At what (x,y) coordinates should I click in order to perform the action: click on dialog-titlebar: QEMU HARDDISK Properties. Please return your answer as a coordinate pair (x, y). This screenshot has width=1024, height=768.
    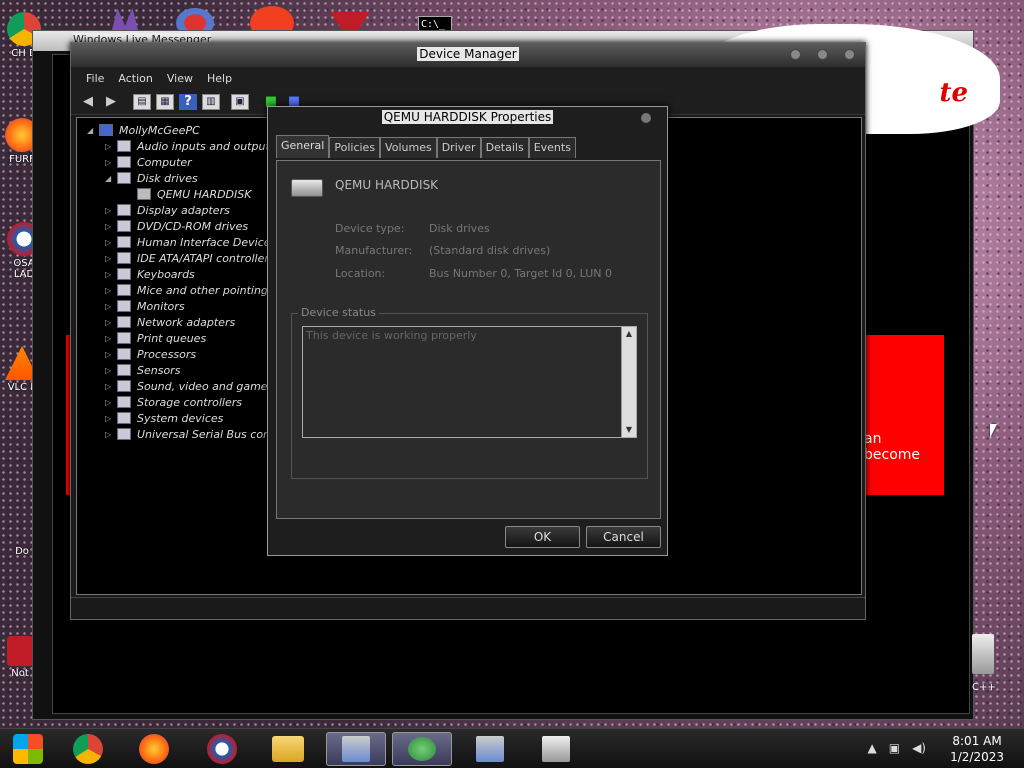
    Looking at the image, I should click on (467, 118).